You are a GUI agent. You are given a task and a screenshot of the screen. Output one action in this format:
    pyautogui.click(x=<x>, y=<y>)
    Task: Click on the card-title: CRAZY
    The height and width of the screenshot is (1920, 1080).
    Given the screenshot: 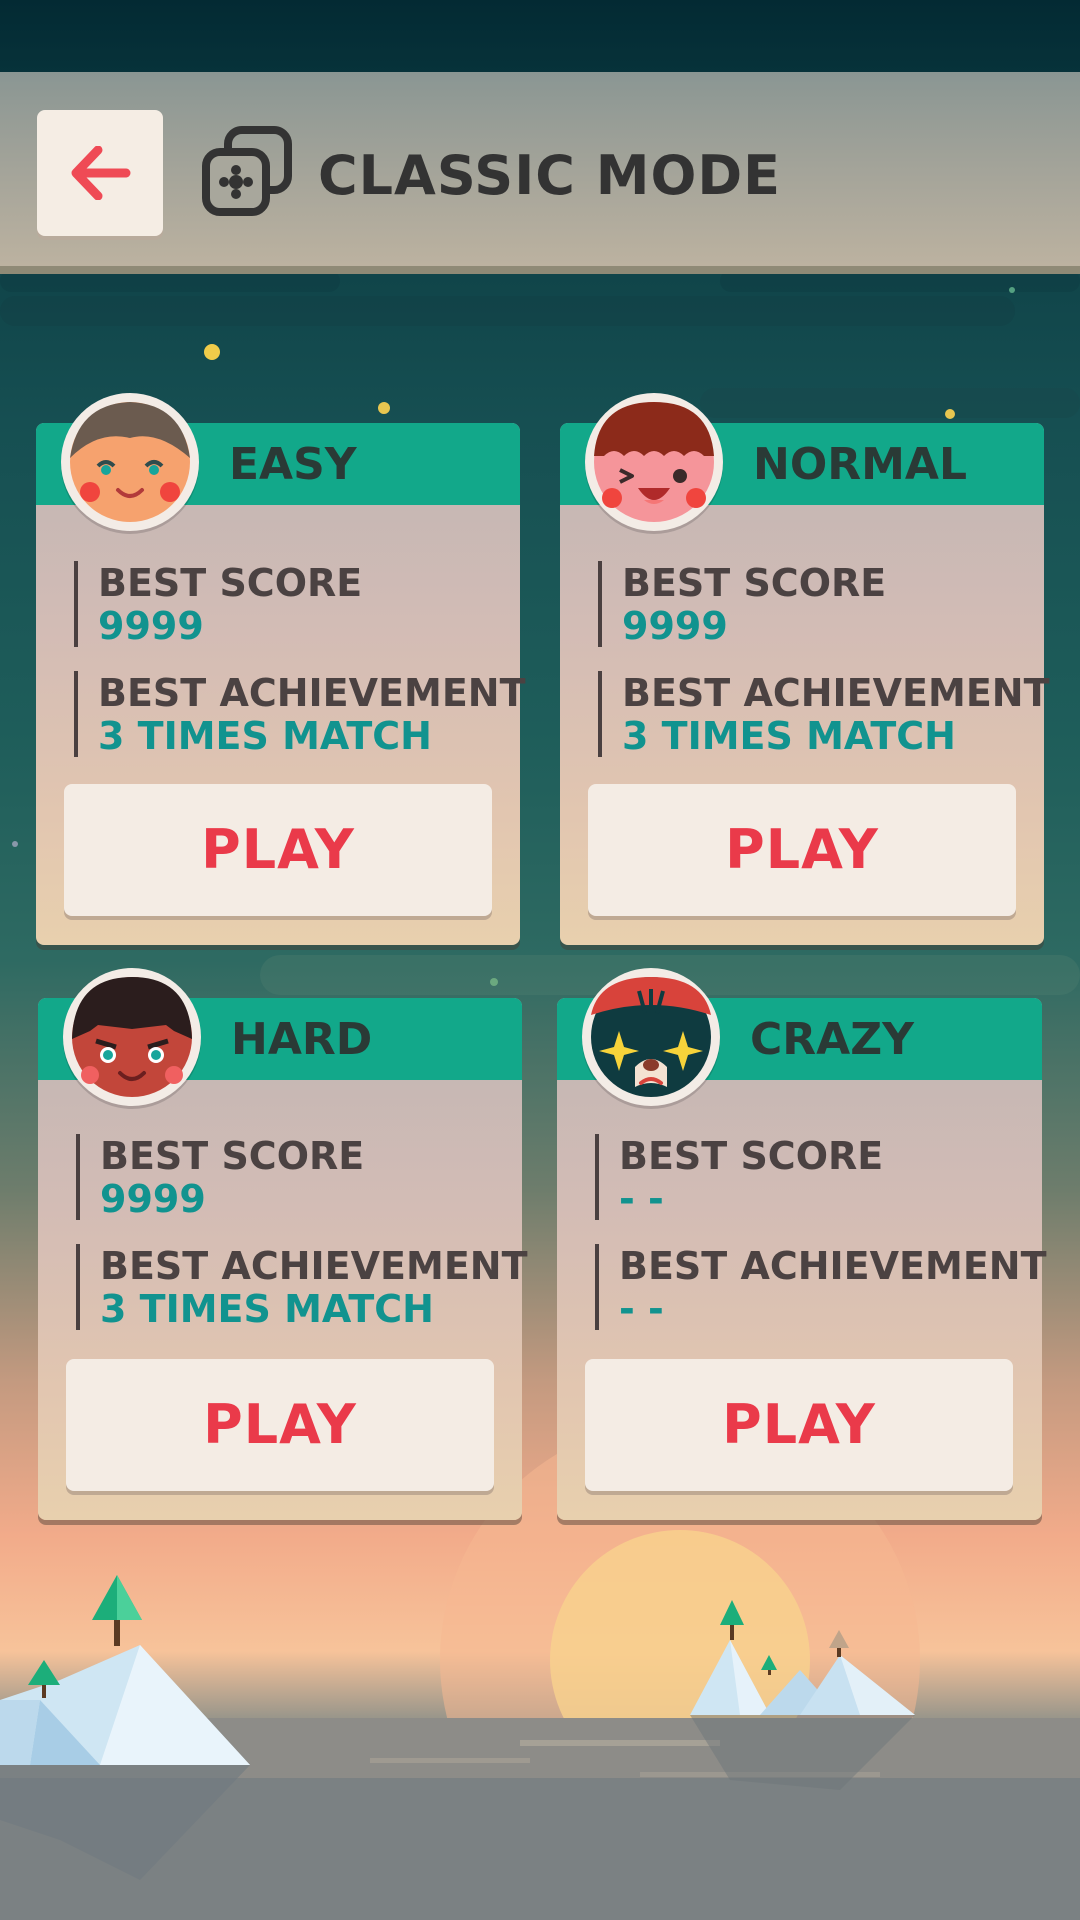 What is the action you would take?
    pyautogui.click(x=832, y=1039)
    